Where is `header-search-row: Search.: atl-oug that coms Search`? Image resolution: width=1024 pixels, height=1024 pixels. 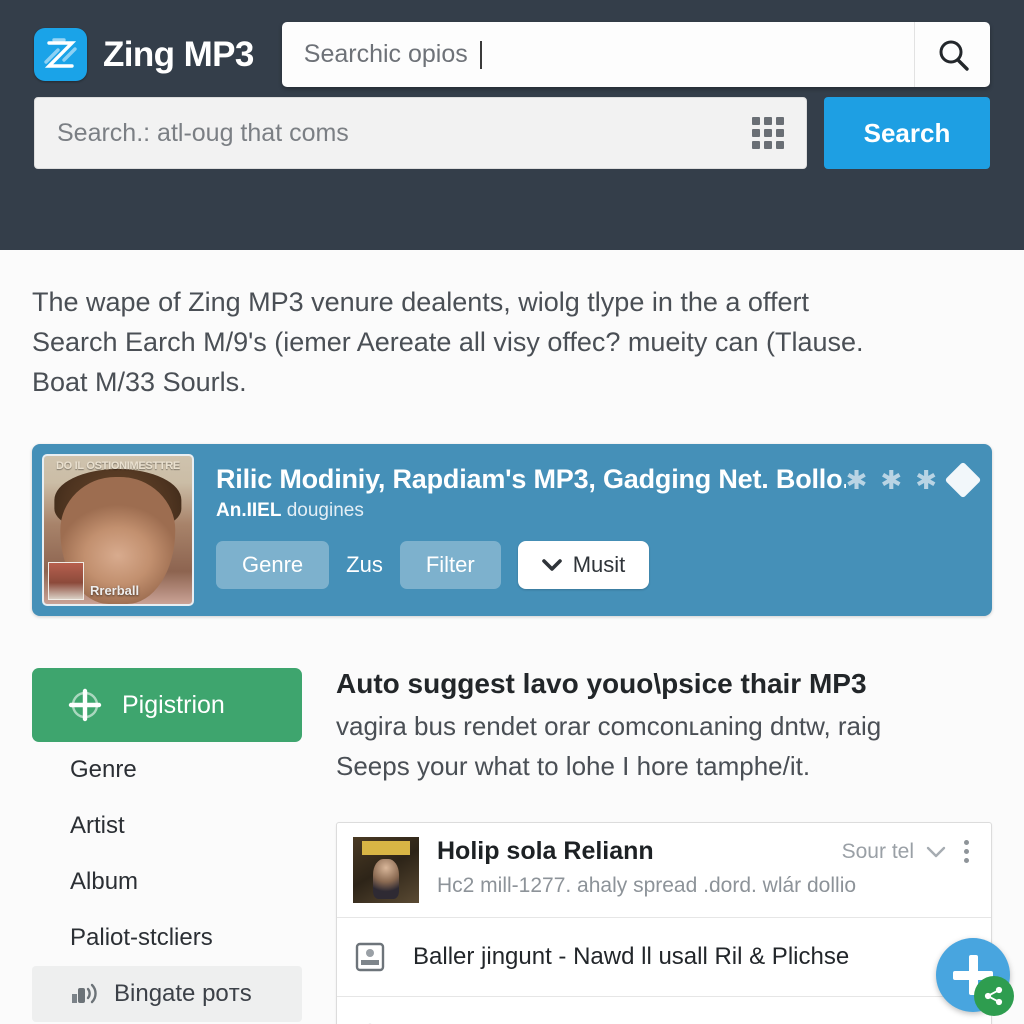 header-search-row: Search.: atl-oug that coms Search is located at coordinates (512, 133).